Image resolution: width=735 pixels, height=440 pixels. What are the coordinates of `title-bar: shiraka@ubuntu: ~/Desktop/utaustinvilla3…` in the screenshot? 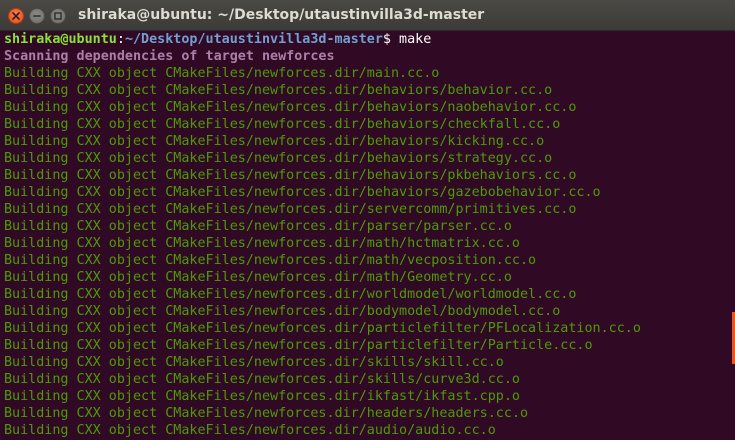 It's located at (367, 15).